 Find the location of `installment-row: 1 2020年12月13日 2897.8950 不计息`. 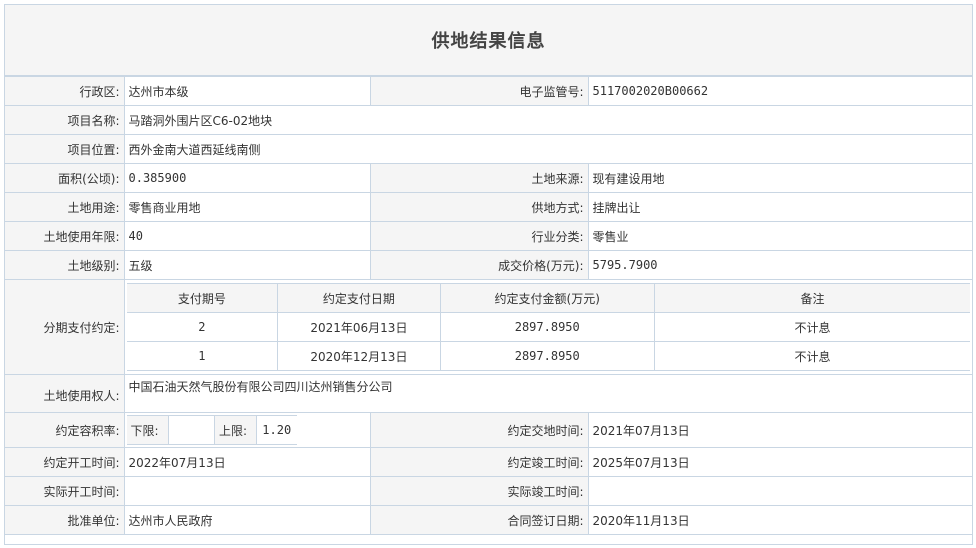

installment-row: 1 2020年12月13日 2897.8950 不计息 is located at coordinates (548, 356).